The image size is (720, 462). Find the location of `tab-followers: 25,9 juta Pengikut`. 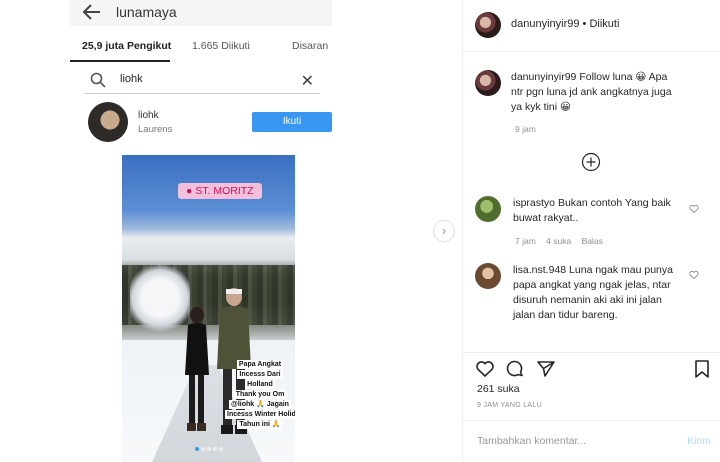

tab-followers: 25,9 juta Pengikut is located at coordinates (127, 46).